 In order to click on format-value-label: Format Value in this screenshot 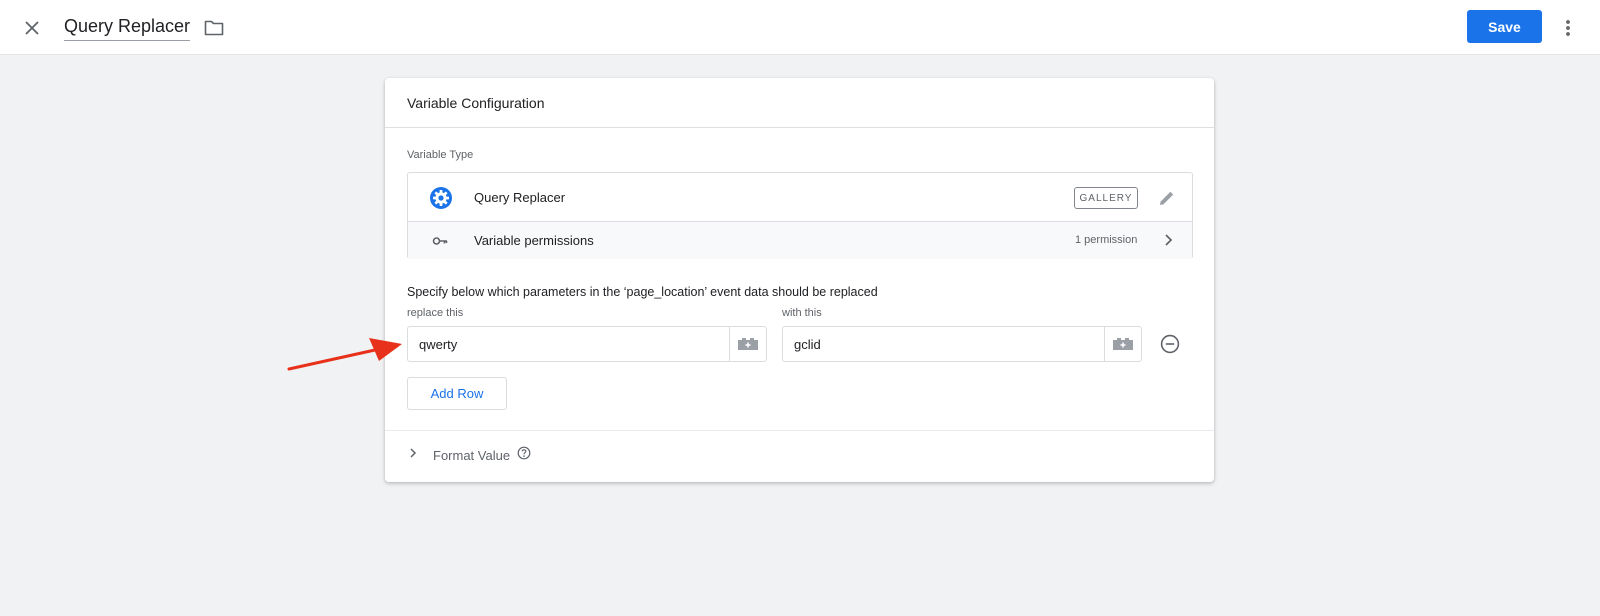, I will do `click(472, 455)`.